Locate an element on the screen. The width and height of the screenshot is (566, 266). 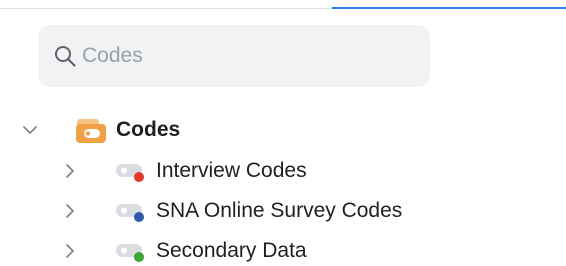
search-input is located at coordinates (247, 56).